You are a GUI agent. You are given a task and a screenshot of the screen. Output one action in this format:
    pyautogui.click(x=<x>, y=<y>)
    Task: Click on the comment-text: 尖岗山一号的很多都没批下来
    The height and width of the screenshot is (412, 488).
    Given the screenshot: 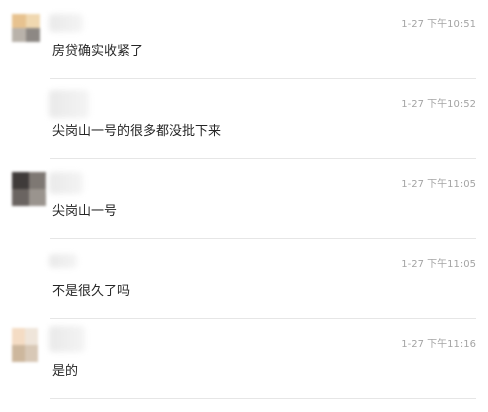 What is the action you would take?
    pyautogui.click(x=137, y=131)
    